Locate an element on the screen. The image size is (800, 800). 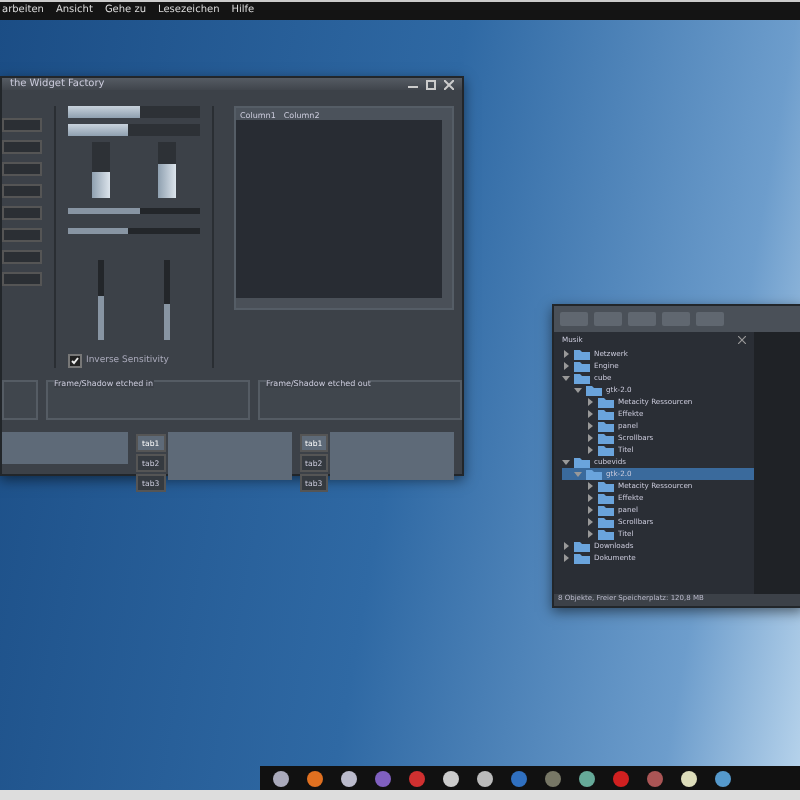
scrollbar is located at coordinates (344, 303).